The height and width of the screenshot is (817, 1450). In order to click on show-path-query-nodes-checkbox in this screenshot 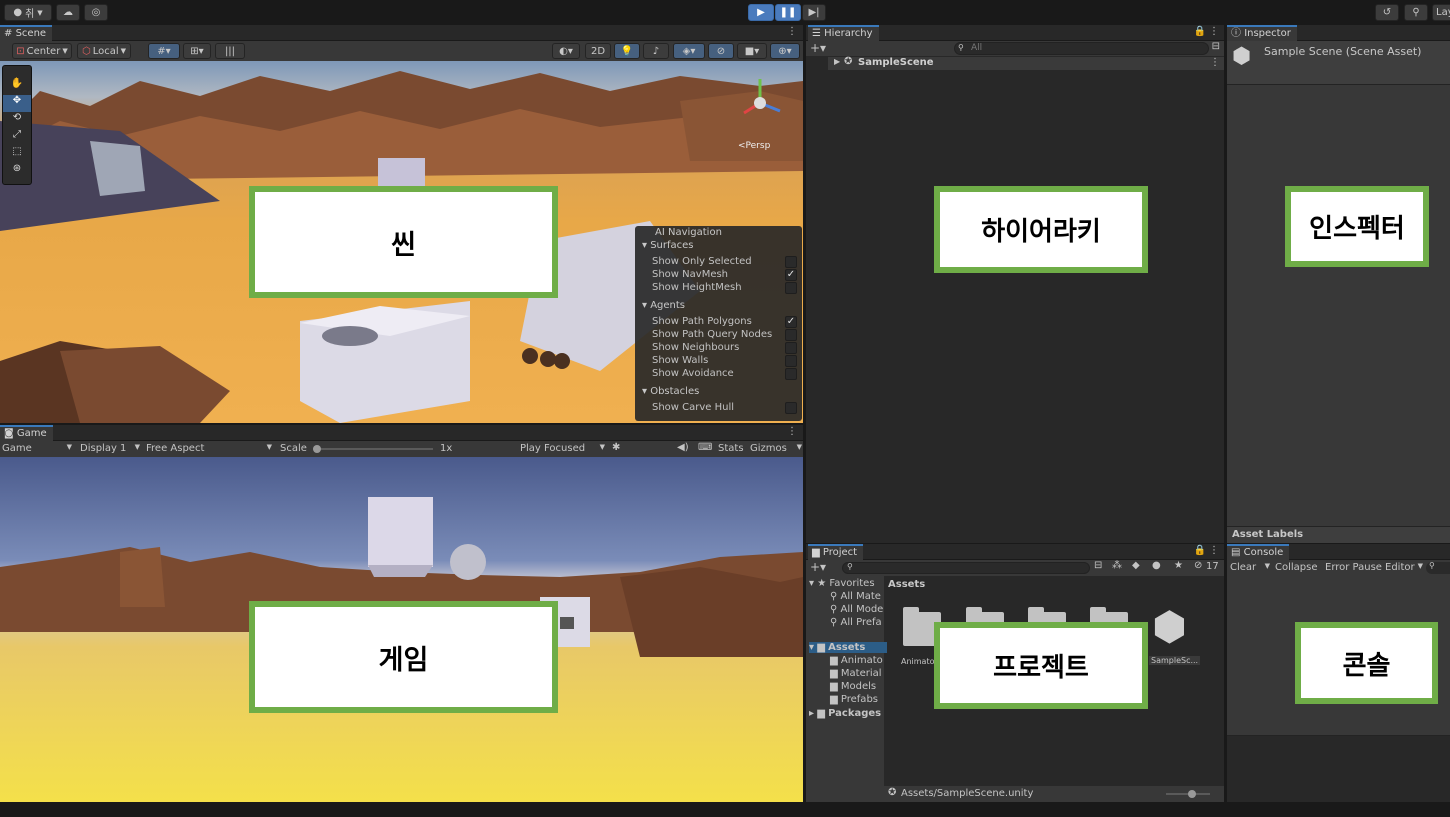, I will do `click(791, 335)`.